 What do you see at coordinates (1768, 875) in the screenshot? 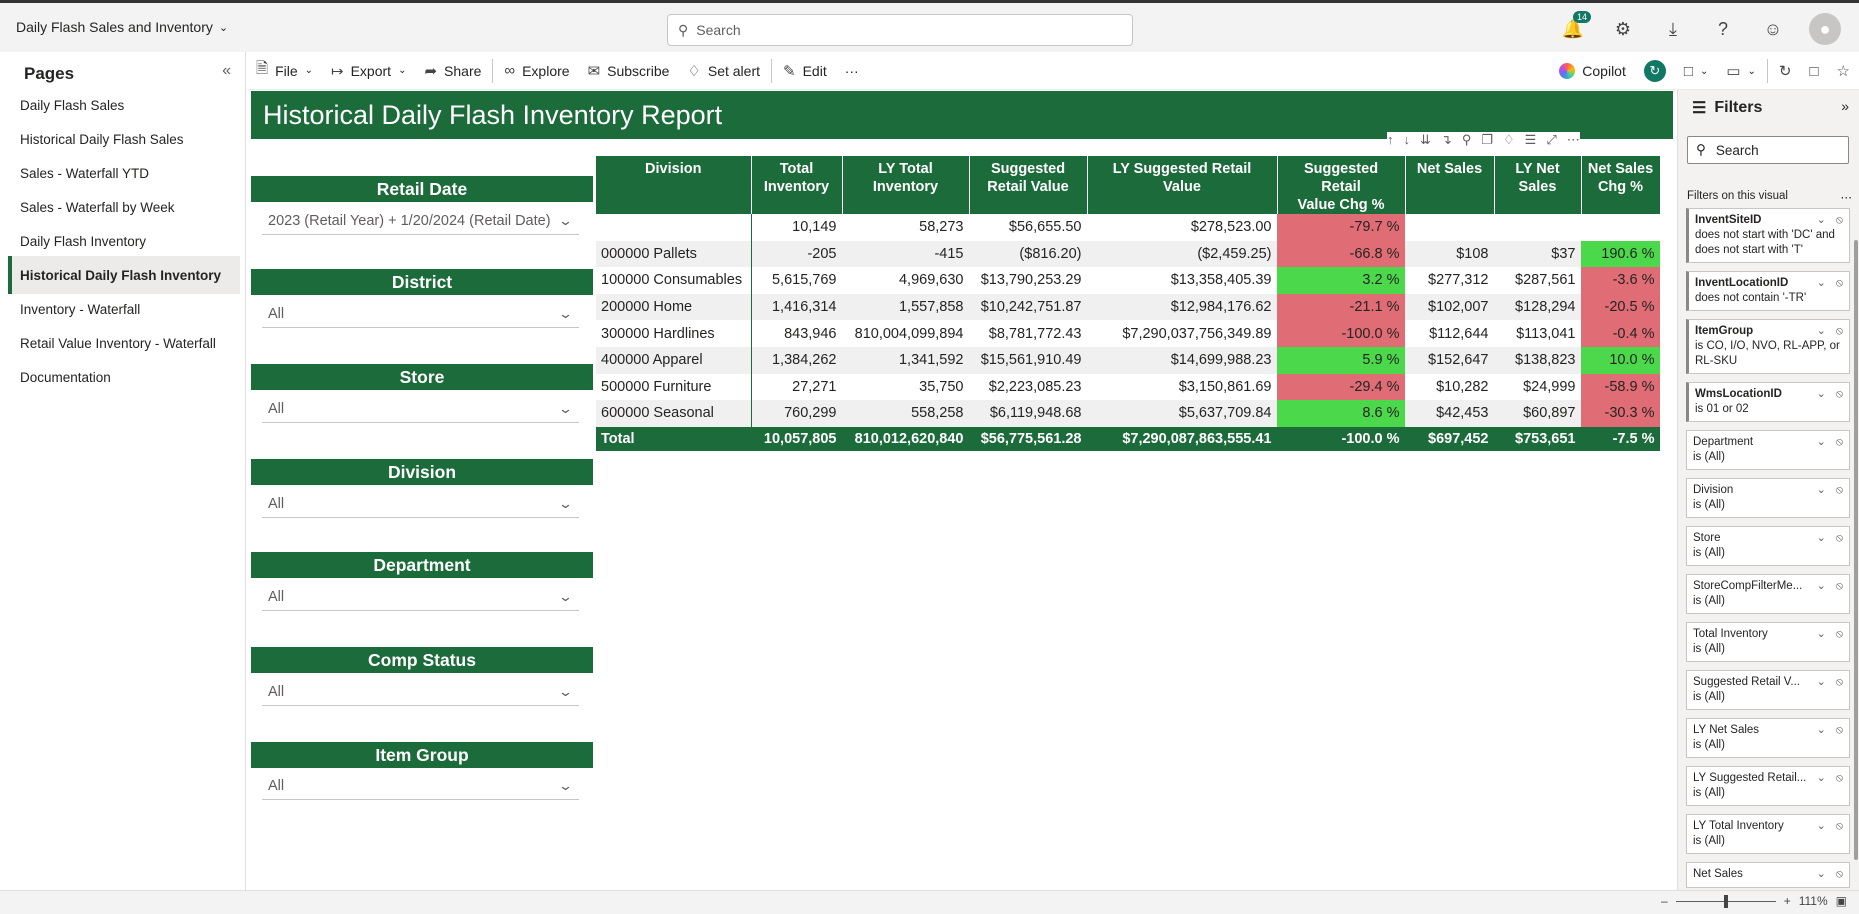
I see `filter-card: Net Sales ⌄ ⦸` at bounding box center [1768, 875].